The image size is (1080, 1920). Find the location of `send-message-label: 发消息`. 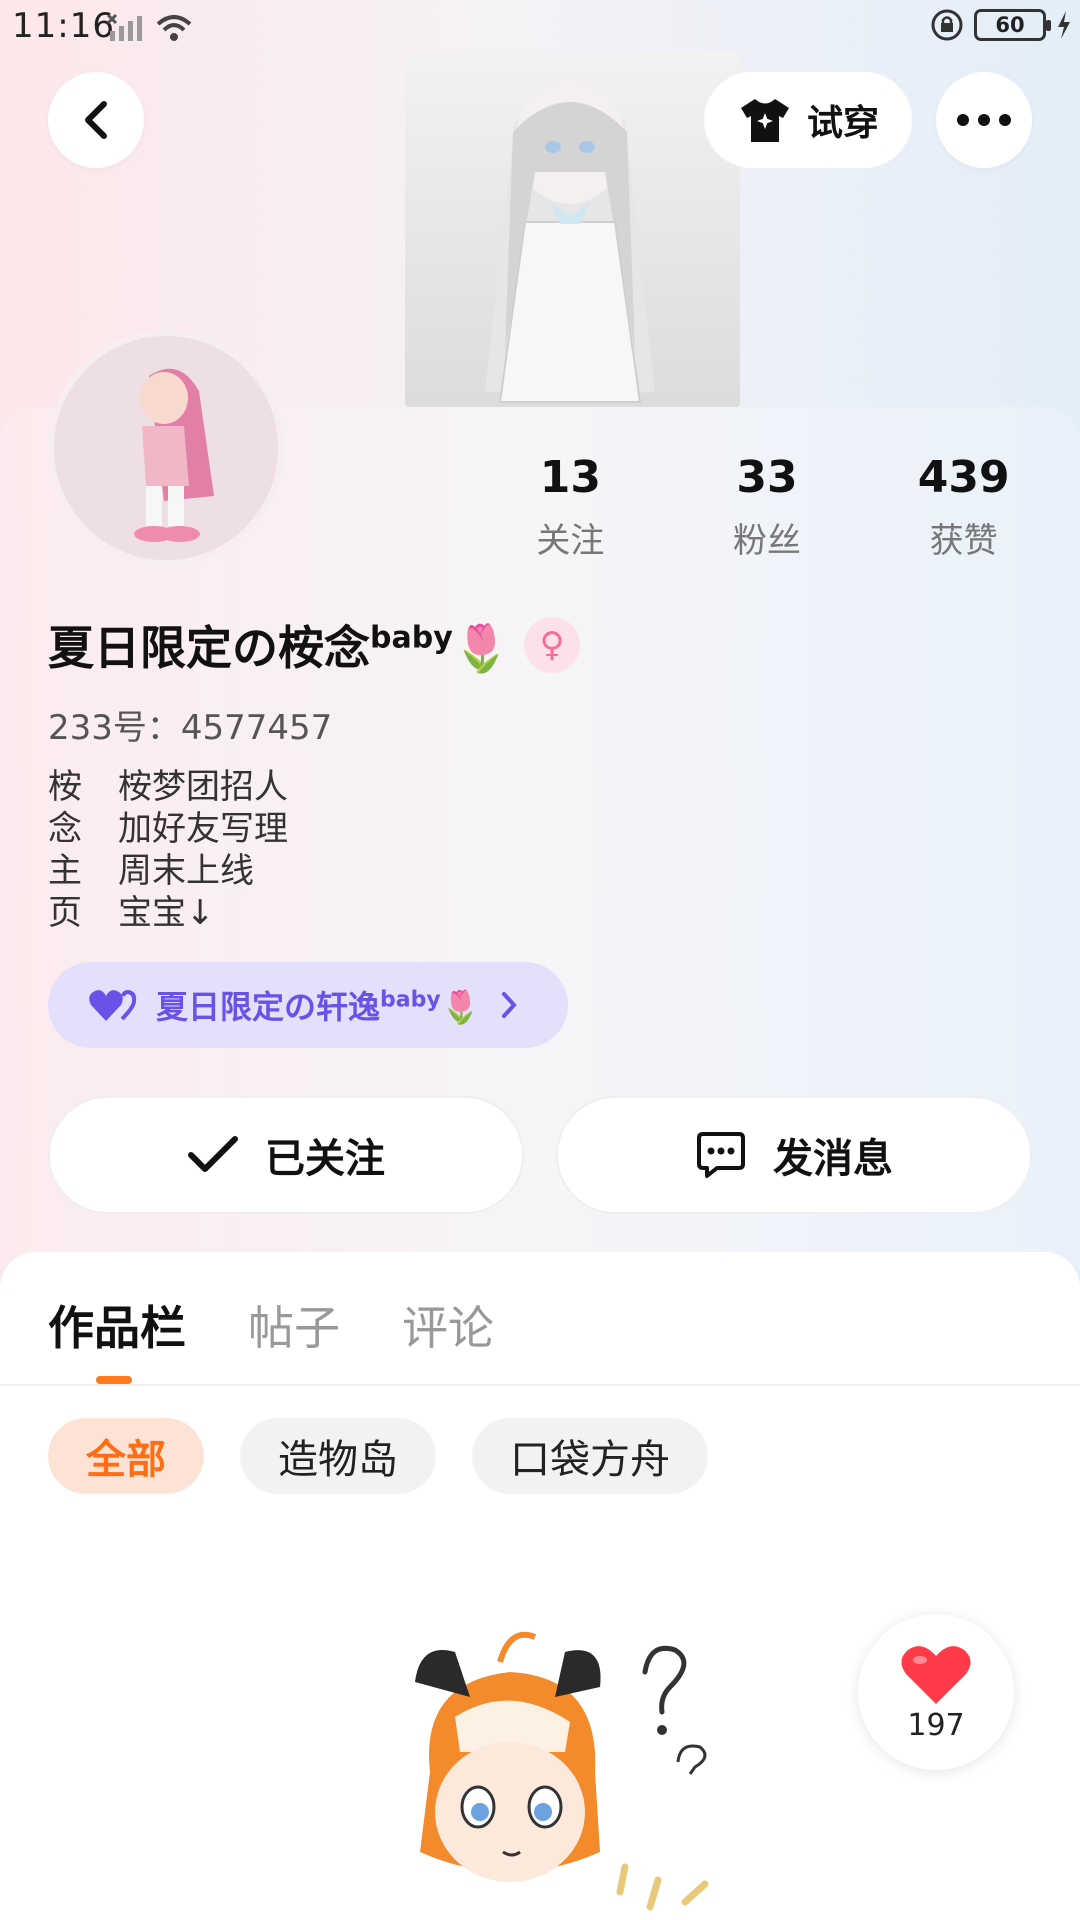

send-message-label: 发消息 is located at coordinates (833, 1159).